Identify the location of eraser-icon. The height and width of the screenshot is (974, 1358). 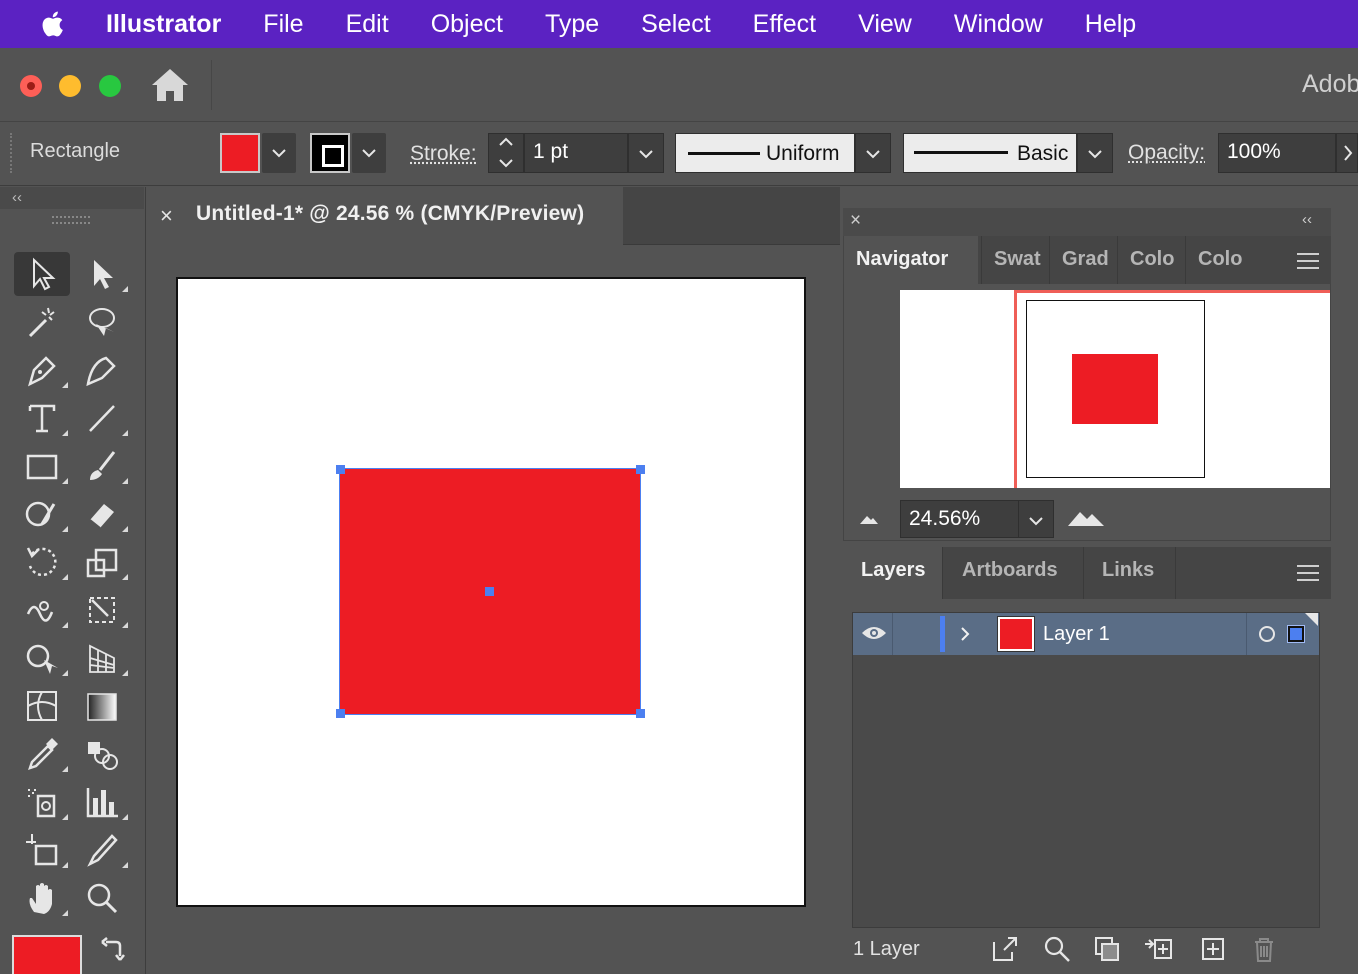
(101, 516).